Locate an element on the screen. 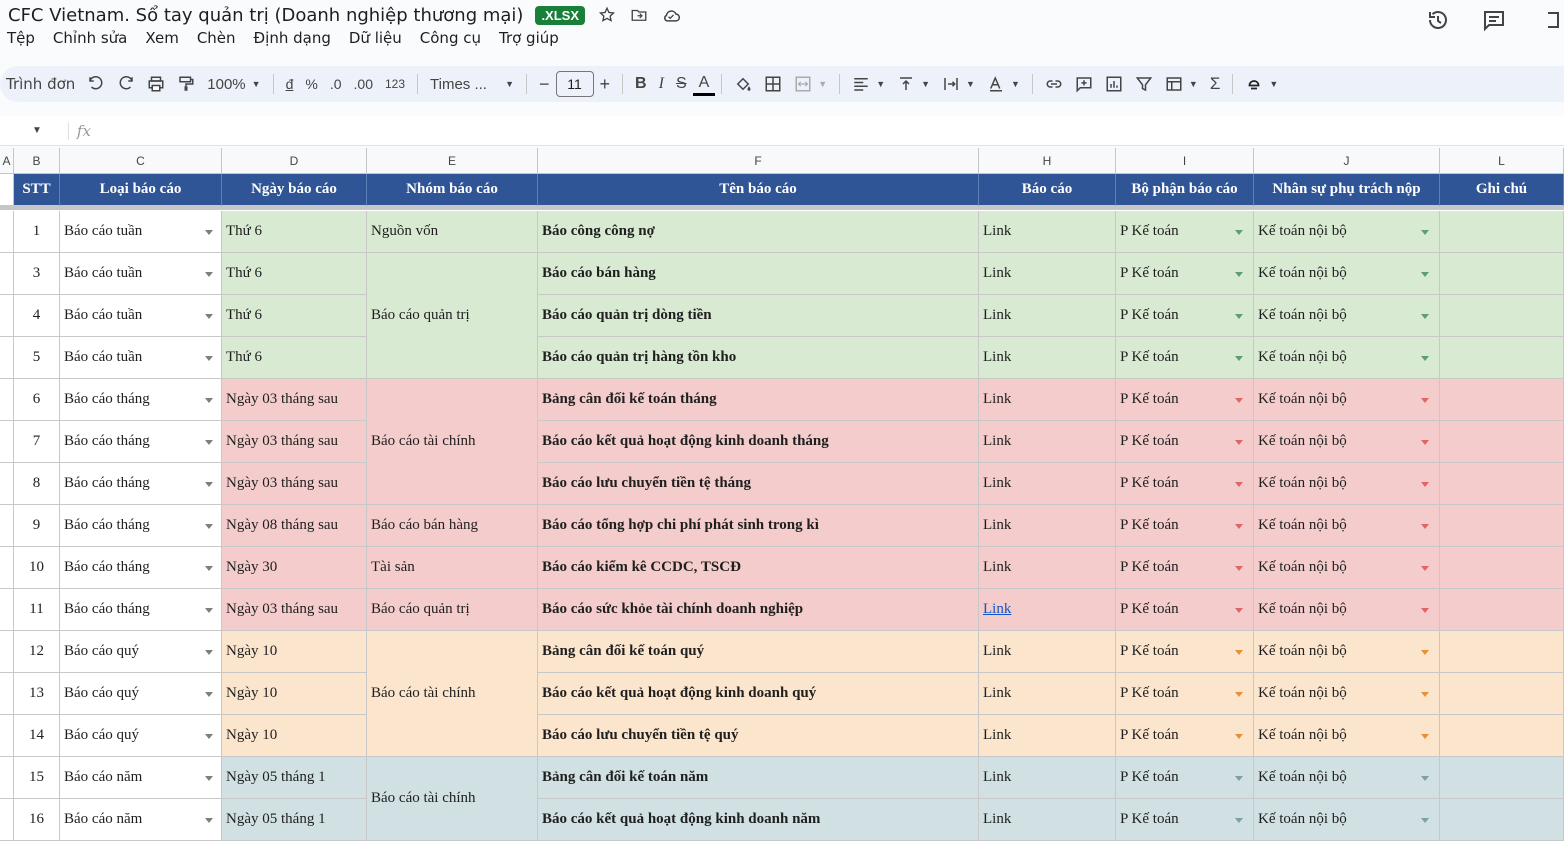 The height and width of the screenshot is (845, 1564). meet-icon is located at coordinates (1550, 20).